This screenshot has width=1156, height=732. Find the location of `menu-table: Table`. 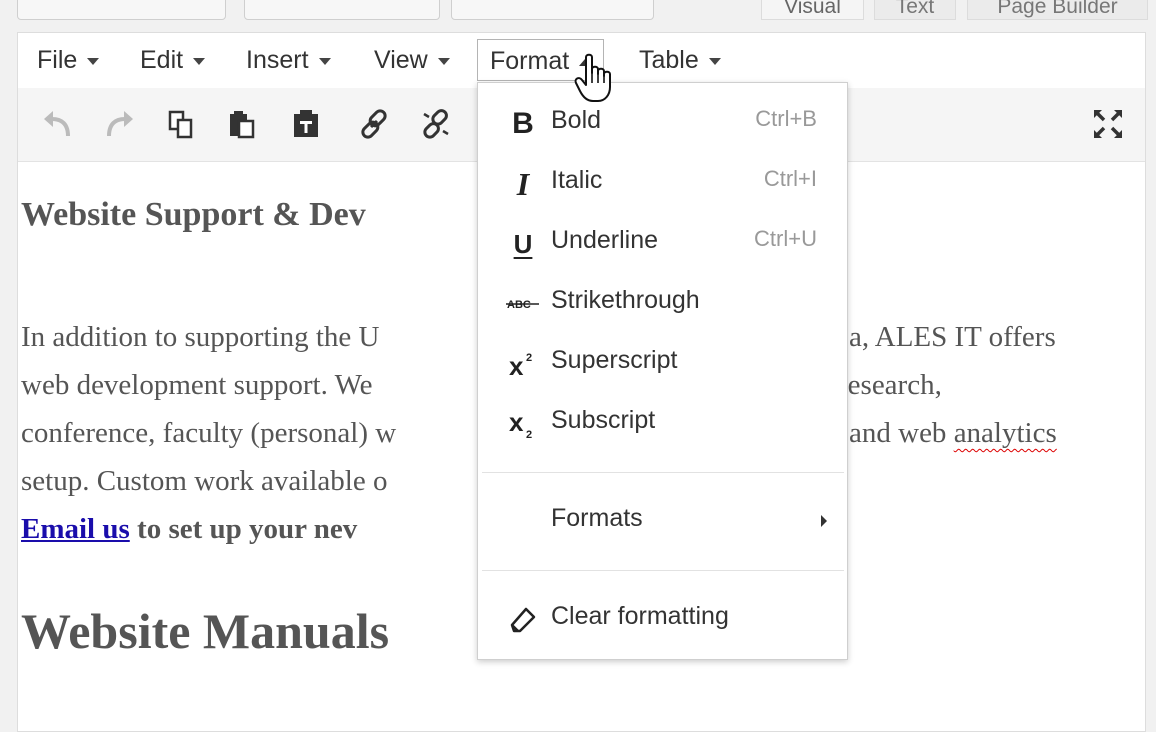

menu-table: Table is located at coordinates (680, 60).